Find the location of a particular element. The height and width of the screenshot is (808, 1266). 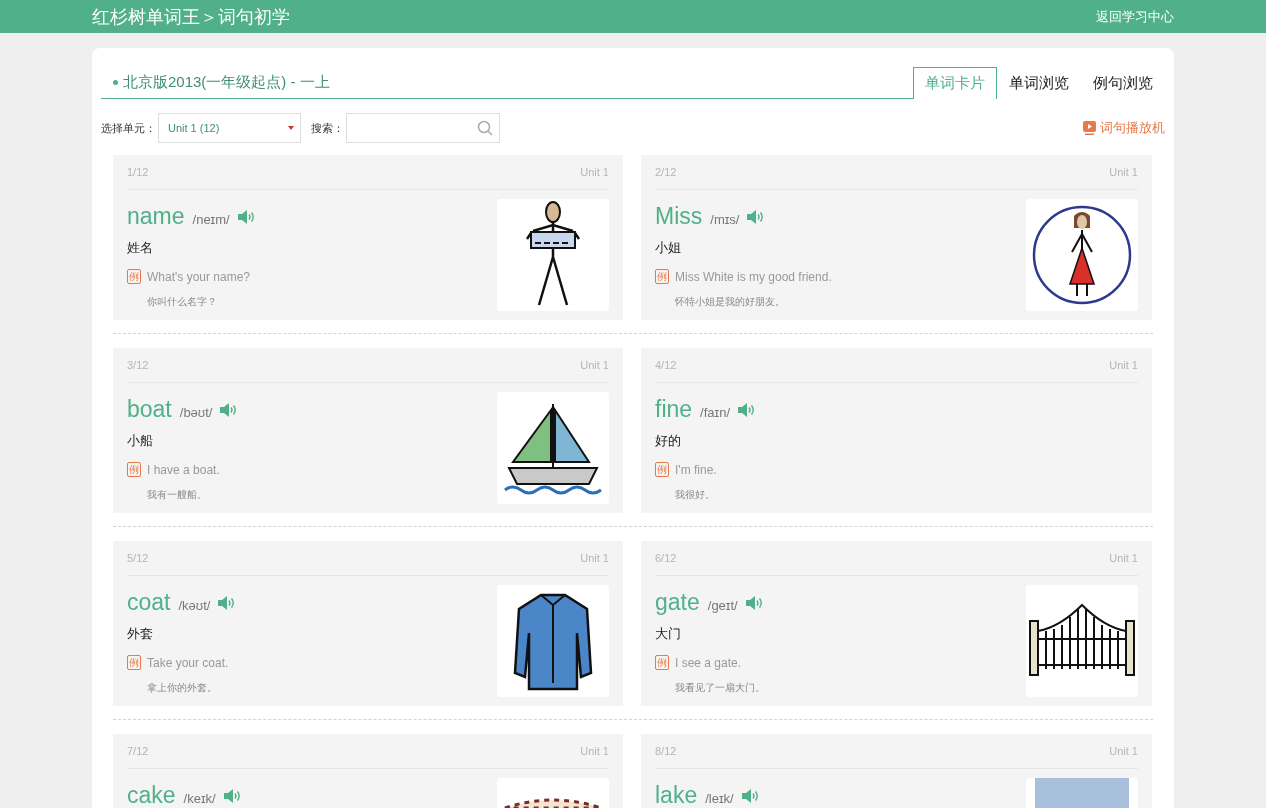

meaning: 小姐 is located at coordinates (668, 248).